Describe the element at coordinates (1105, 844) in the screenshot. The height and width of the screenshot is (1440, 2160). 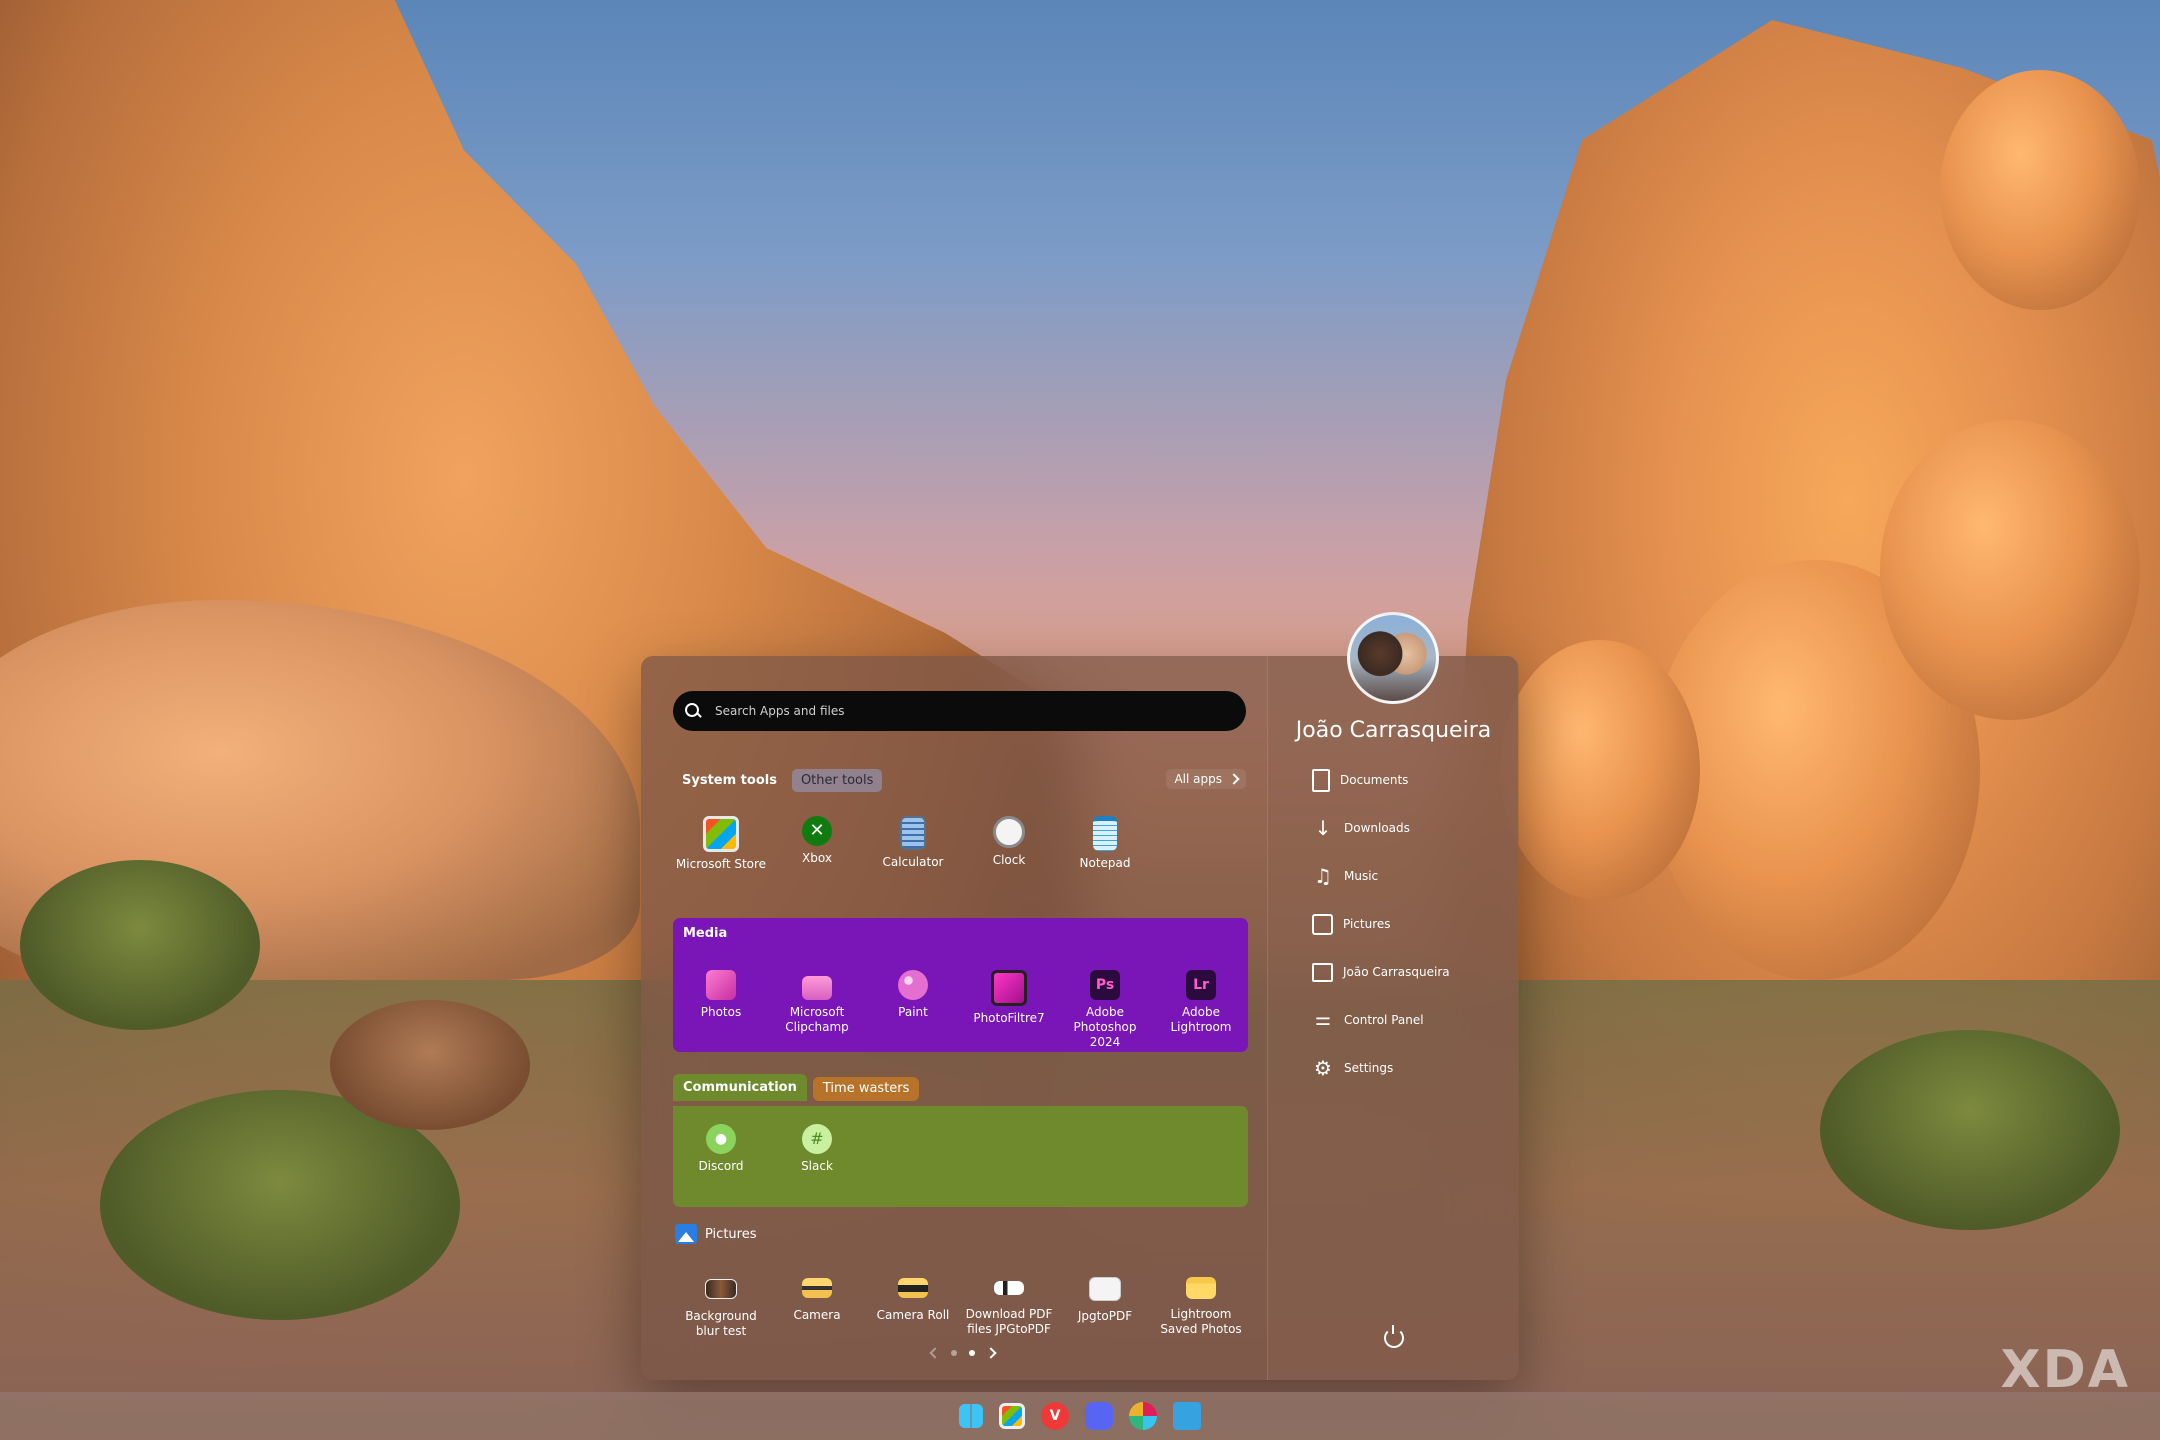
I see `app-notepad: Notepad` at that location.